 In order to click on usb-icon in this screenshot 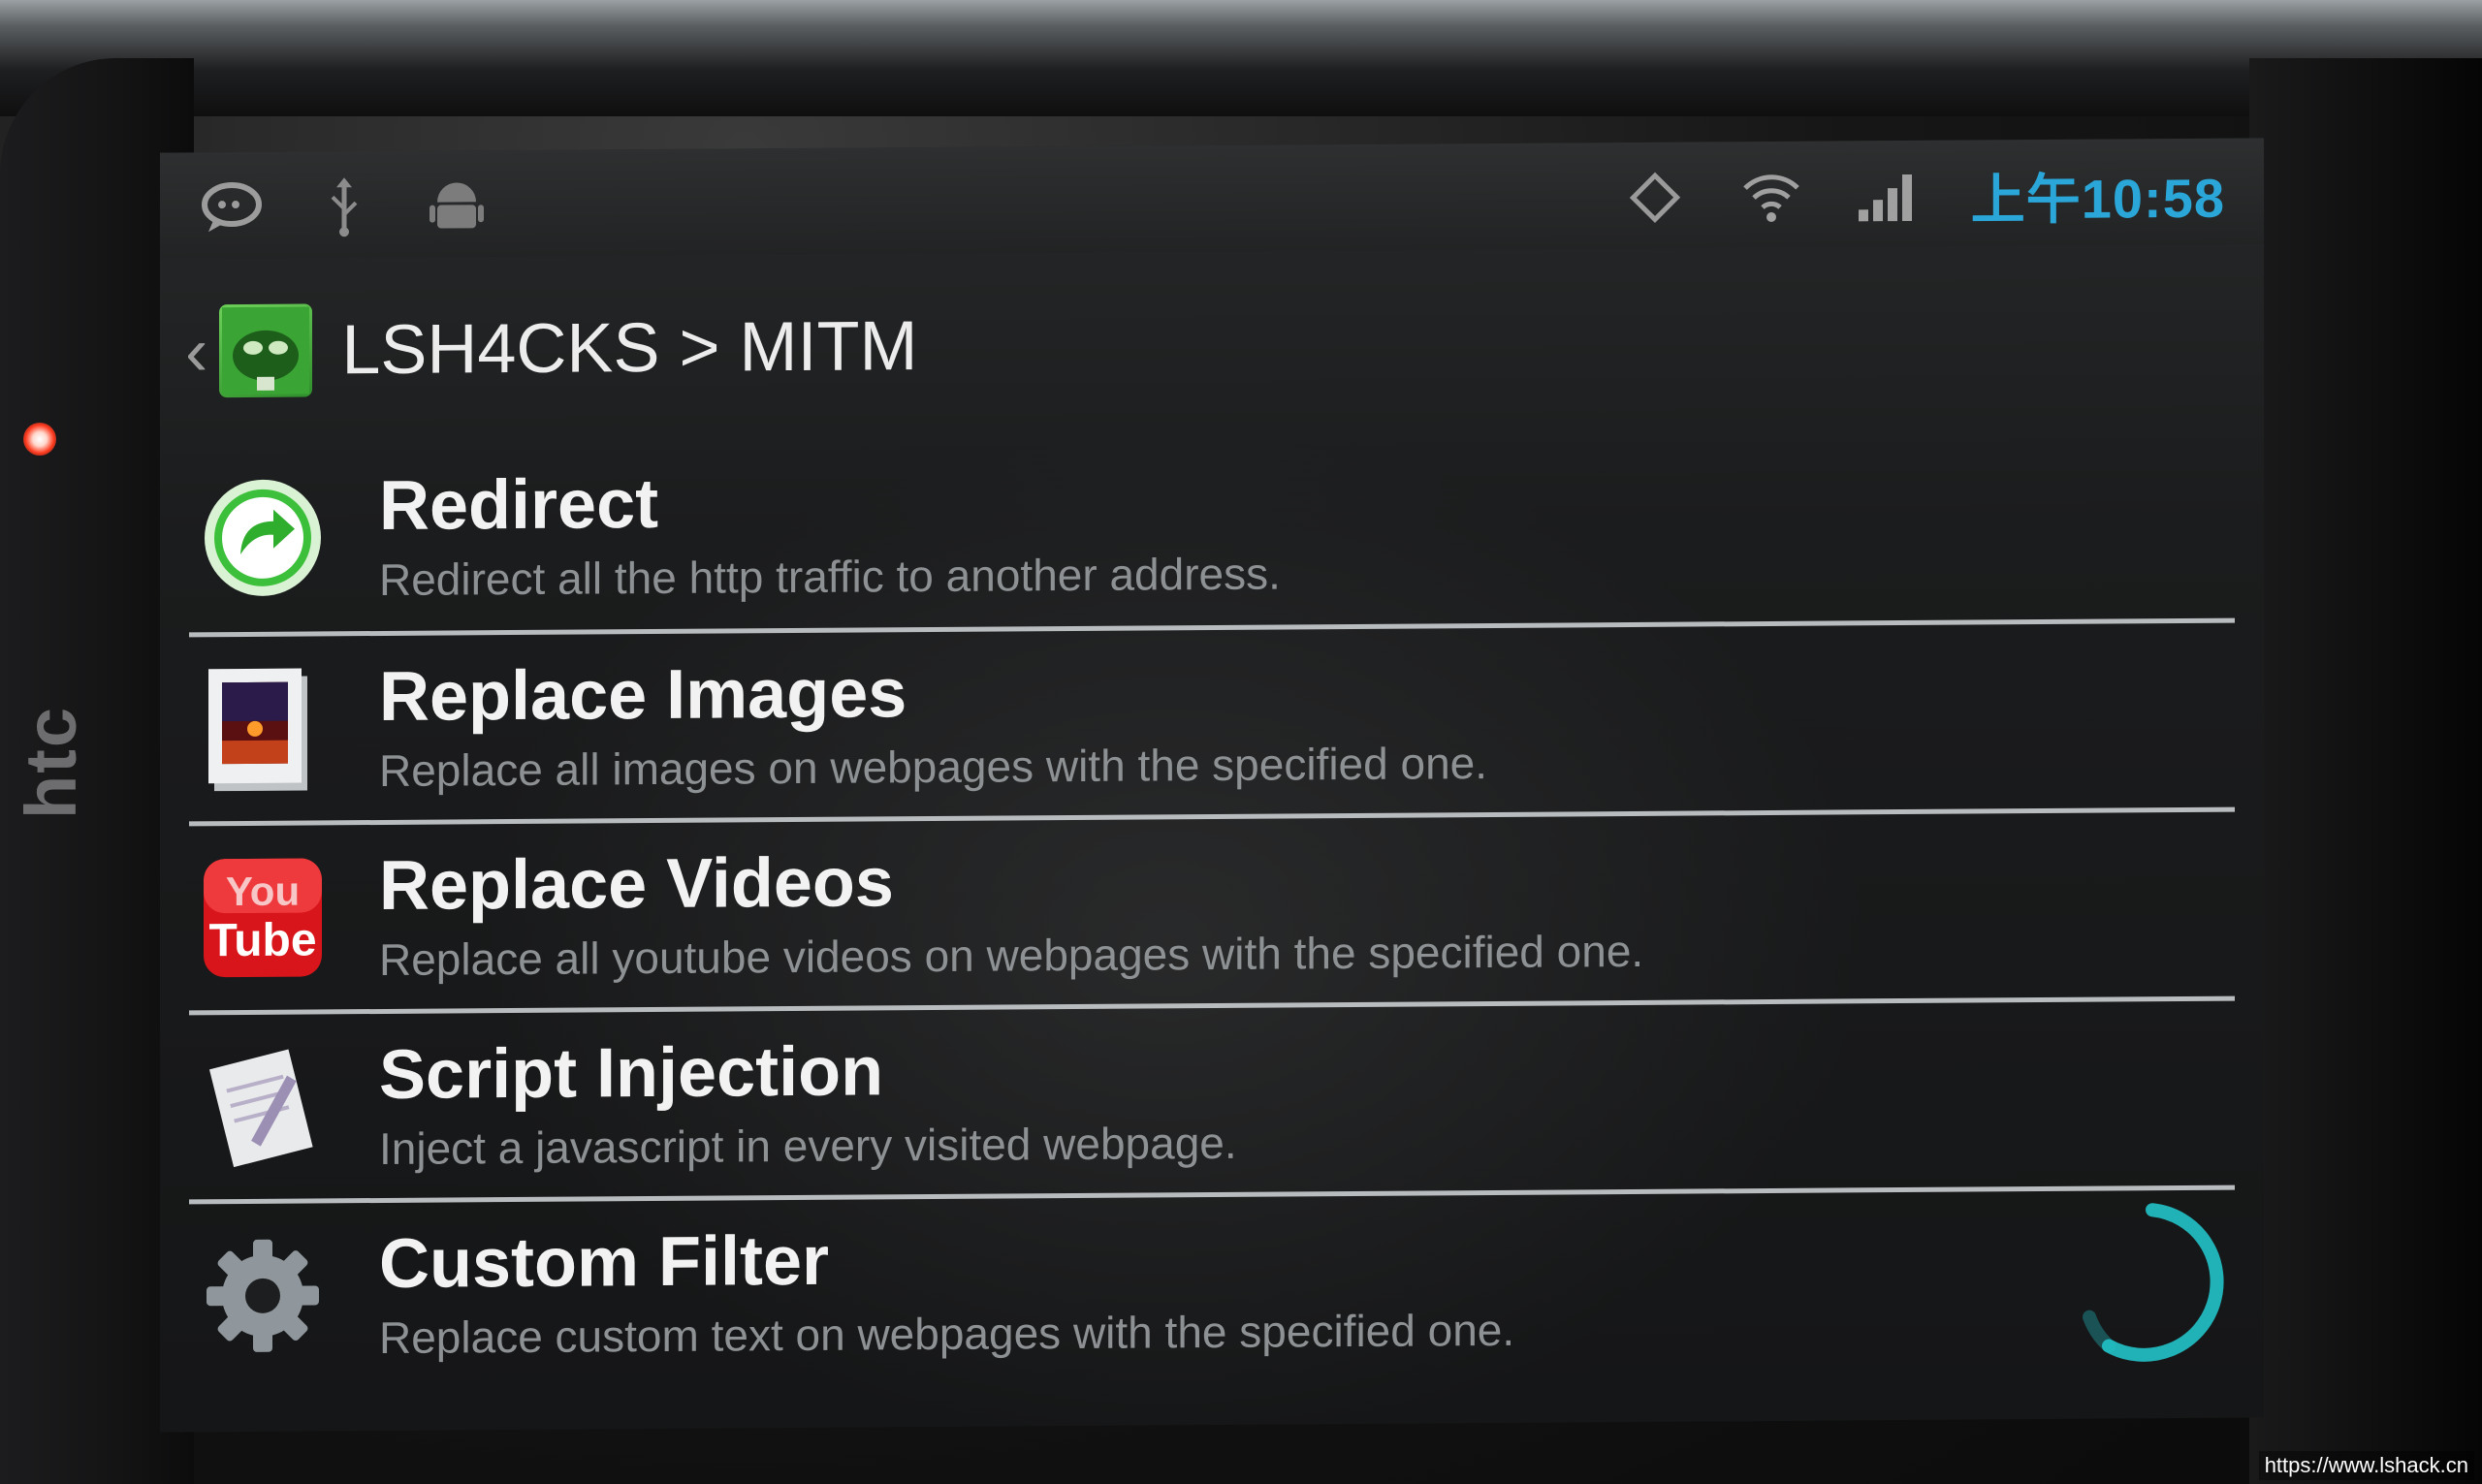, I will do `click(344, 207)`.